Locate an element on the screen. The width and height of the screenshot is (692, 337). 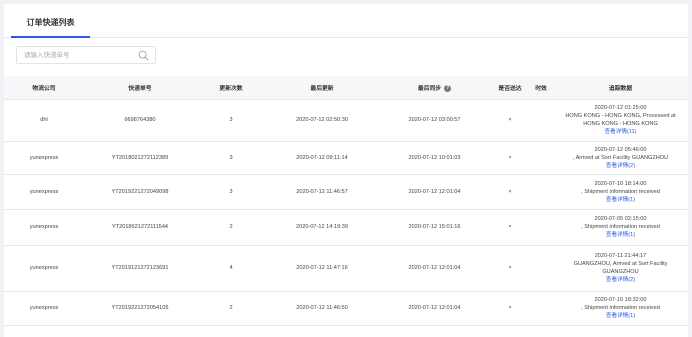
cell-last-update: 2020-07-12 11:46:57 is located at coordinates (322, 192).